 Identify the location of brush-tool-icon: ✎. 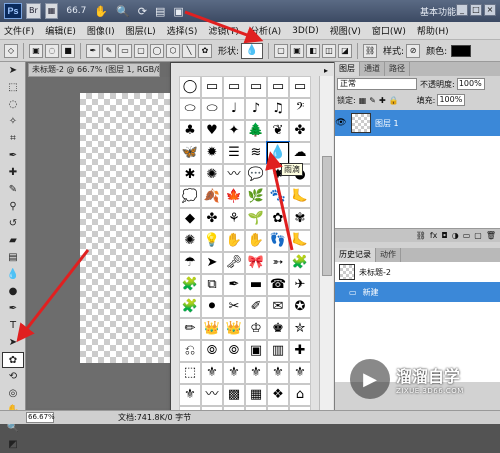
(13, 190).